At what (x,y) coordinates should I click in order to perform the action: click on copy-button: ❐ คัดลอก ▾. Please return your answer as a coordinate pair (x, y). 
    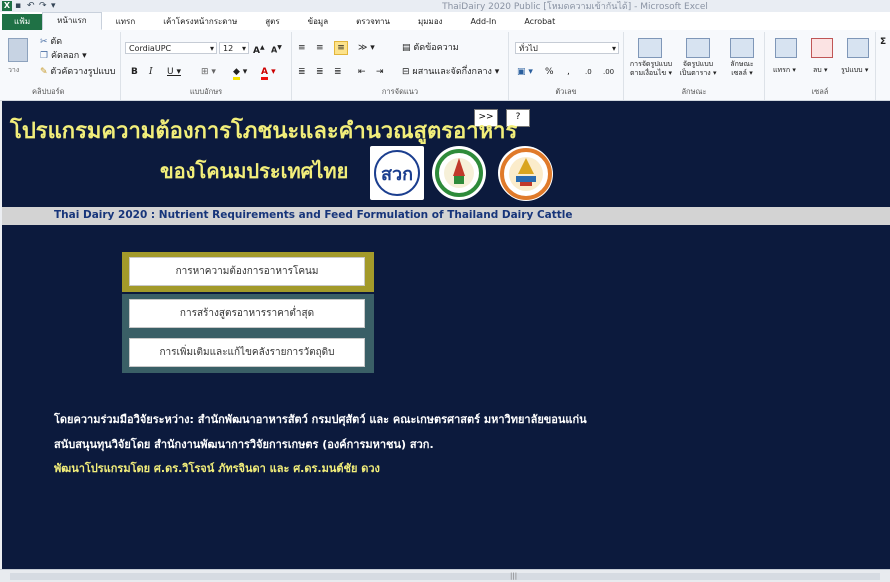
    Looking at the image, I should click on (63, 56).